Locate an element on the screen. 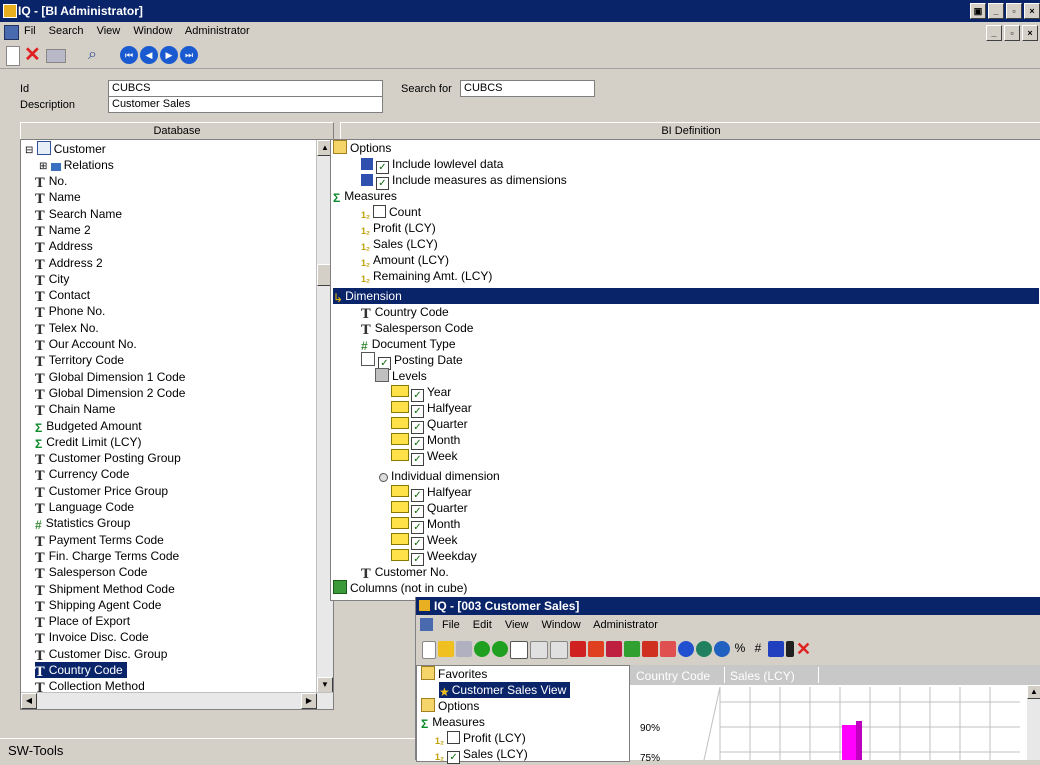  stacked-bar-icon is located at coordinates (614, 649).